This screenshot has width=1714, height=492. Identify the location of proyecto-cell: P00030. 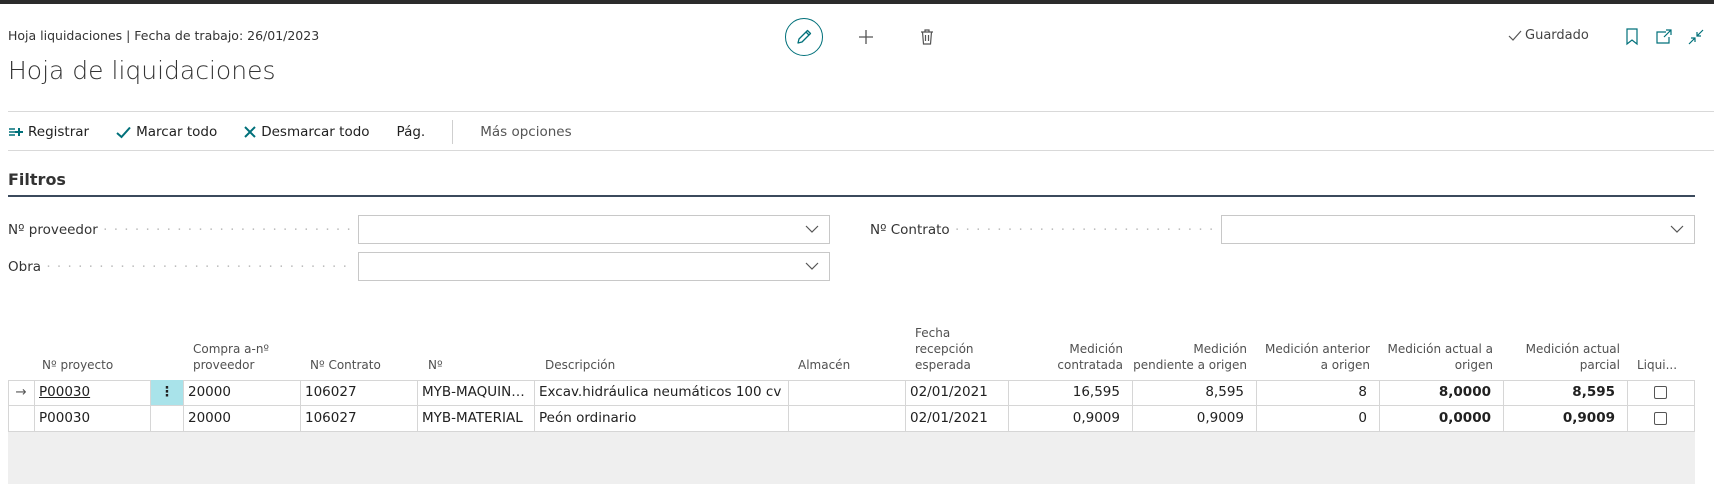
(92, 419).